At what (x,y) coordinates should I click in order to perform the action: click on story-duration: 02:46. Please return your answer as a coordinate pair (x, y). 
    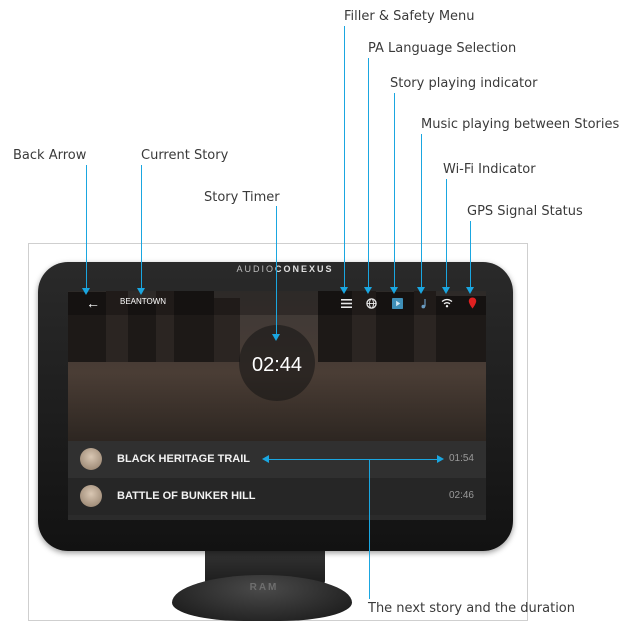
    Looking at the image, I should click on (461, 495).